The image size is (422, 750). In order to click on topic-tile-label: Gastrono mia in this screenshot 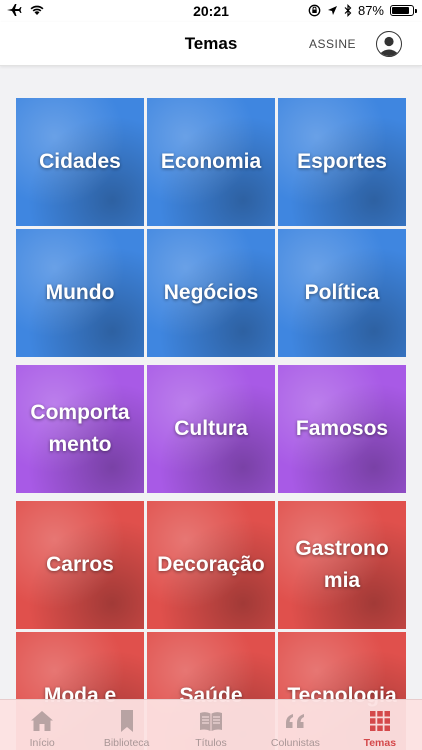, I will do `click(342, 564)`.